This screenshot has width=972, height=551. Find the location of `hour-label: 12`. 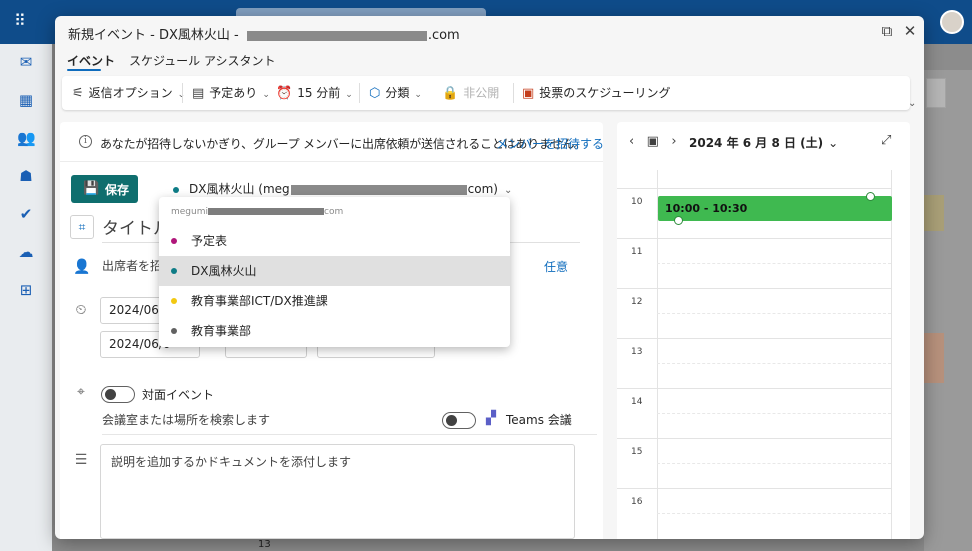

hour-label: 12 is located at coordinates (637, 302).